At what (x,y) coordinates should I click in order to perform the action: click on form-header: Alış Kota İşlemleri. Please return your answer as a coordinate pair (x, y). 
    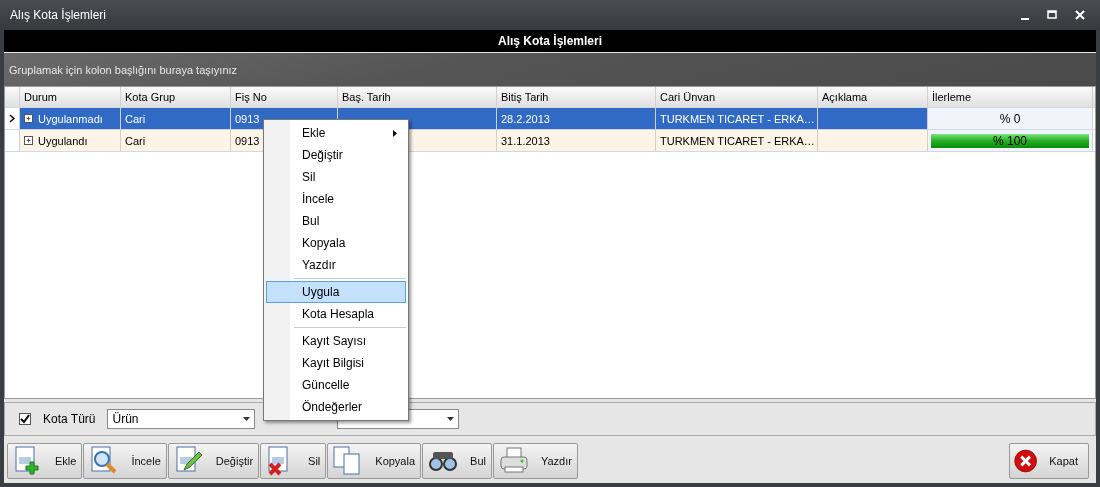
    Looking at the image, I should click on (550, 41).